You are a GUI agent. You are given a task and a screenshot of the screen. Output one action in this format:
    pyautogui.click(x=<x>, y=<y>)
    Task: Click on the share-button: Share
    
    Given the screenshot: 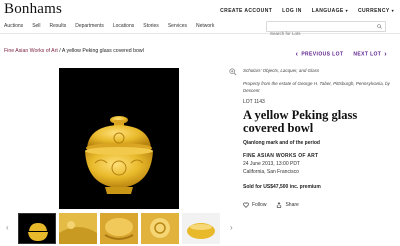 What is the action you would take?
    pyautogui.click(x=287, y=205)
    